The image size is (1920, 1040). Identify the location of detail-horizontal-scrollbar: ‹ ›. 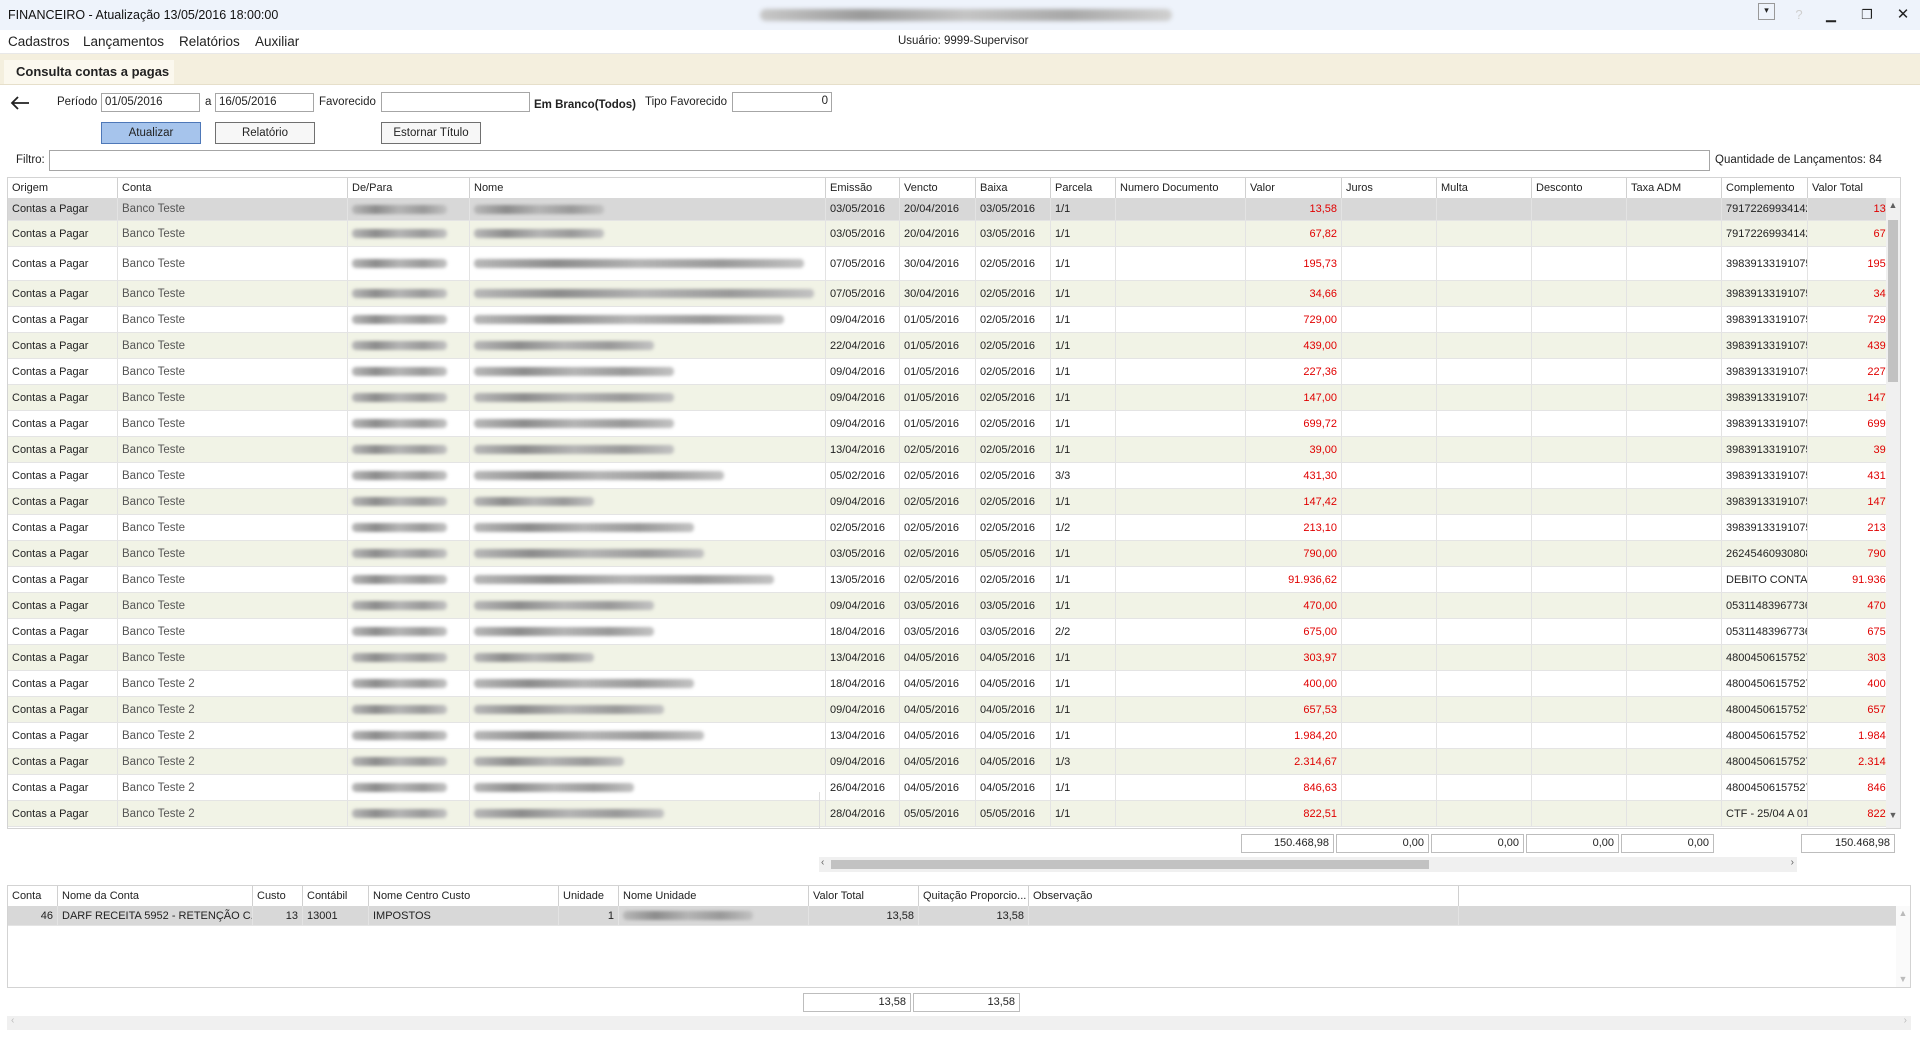
(959, 1022).